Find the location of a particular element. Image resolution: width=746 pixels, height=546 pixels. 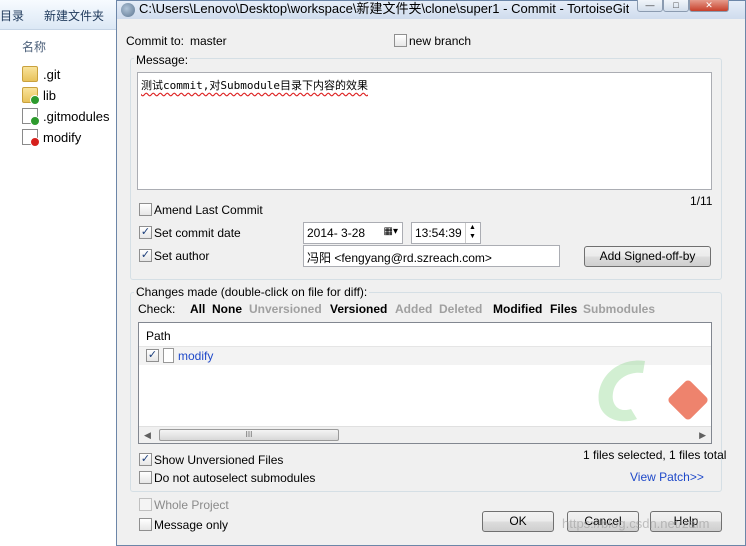

explorer-item-git: .git is located at coordinates (41, 74).